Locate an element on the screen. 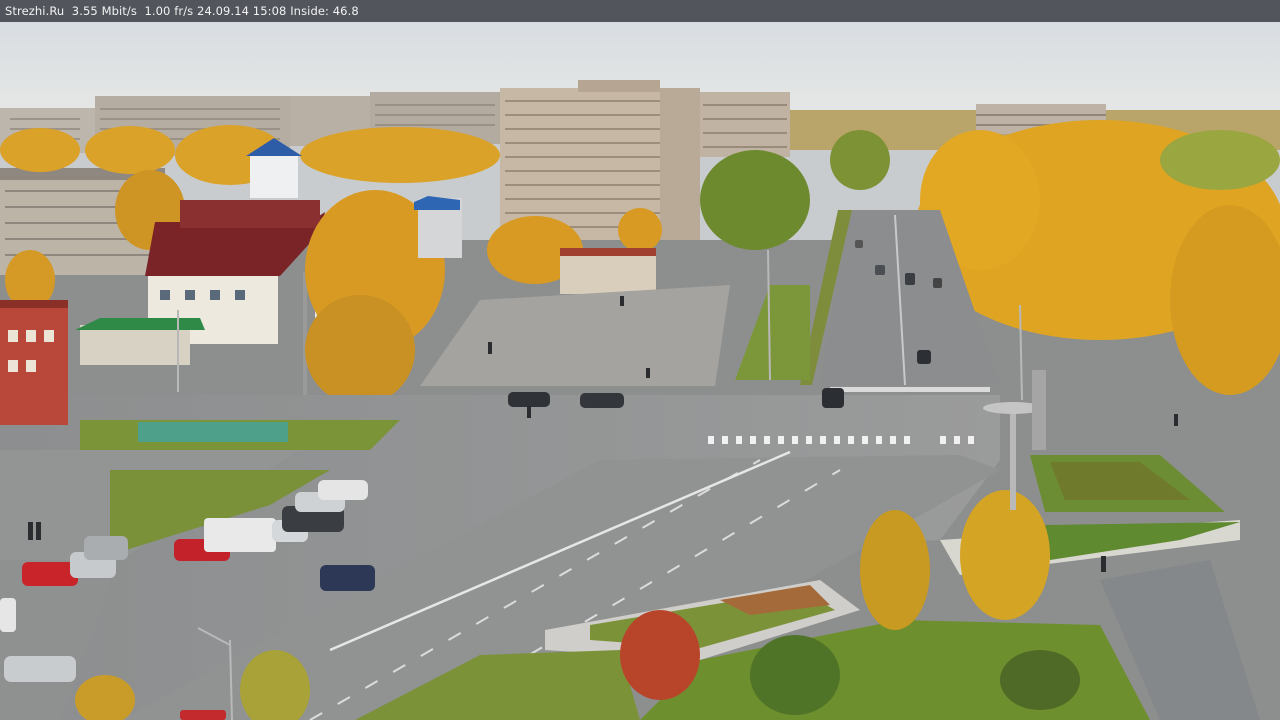  fountain-pad is located at coordinates (213, 432).